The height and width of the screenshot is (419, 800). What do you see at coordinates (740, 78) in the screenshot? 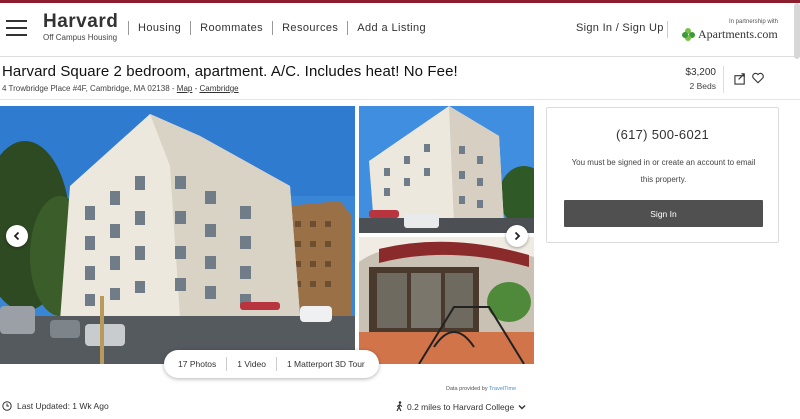
I see `share-icon` at bounding box center [740, 78].